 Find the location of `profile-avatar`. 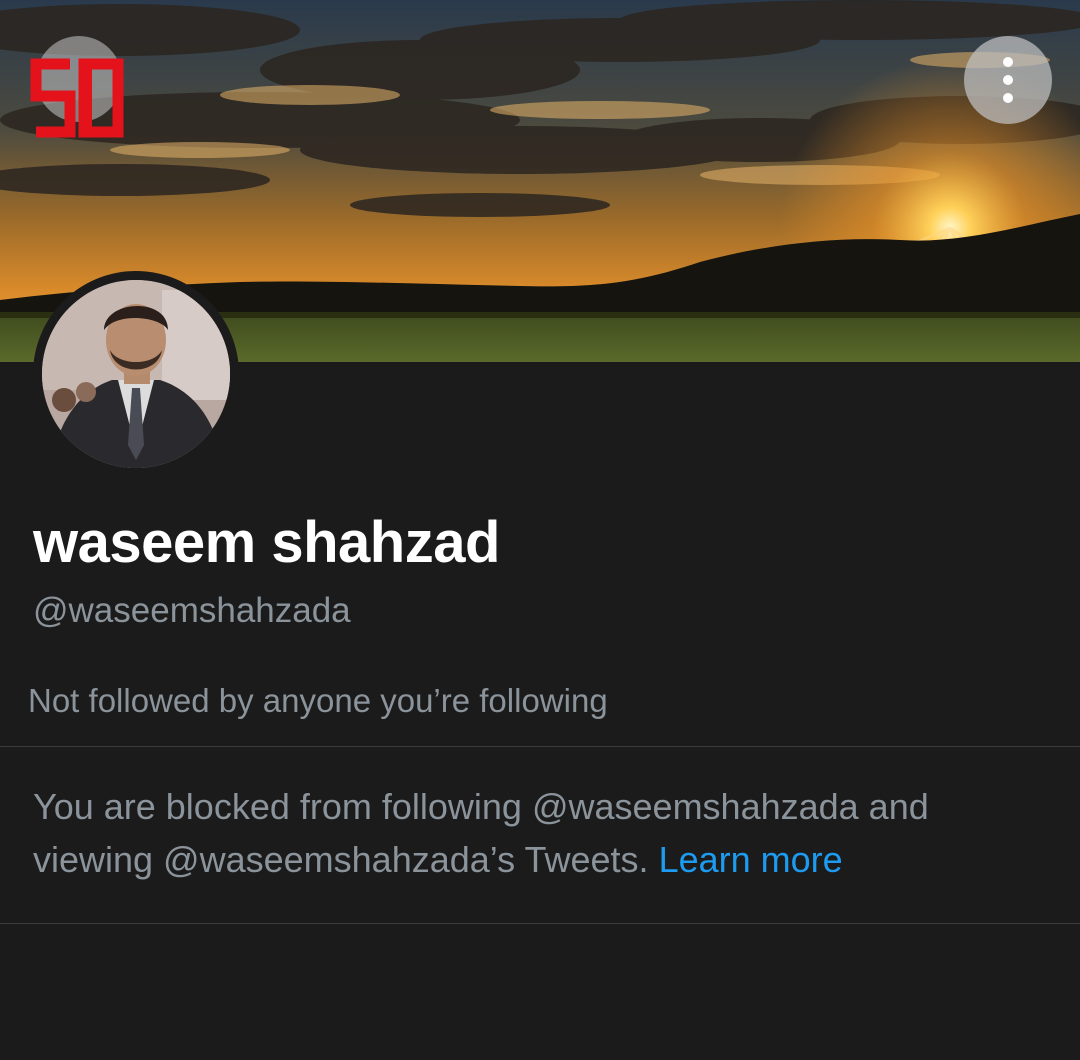

profile-avatar is located at coordinates (136, 374).